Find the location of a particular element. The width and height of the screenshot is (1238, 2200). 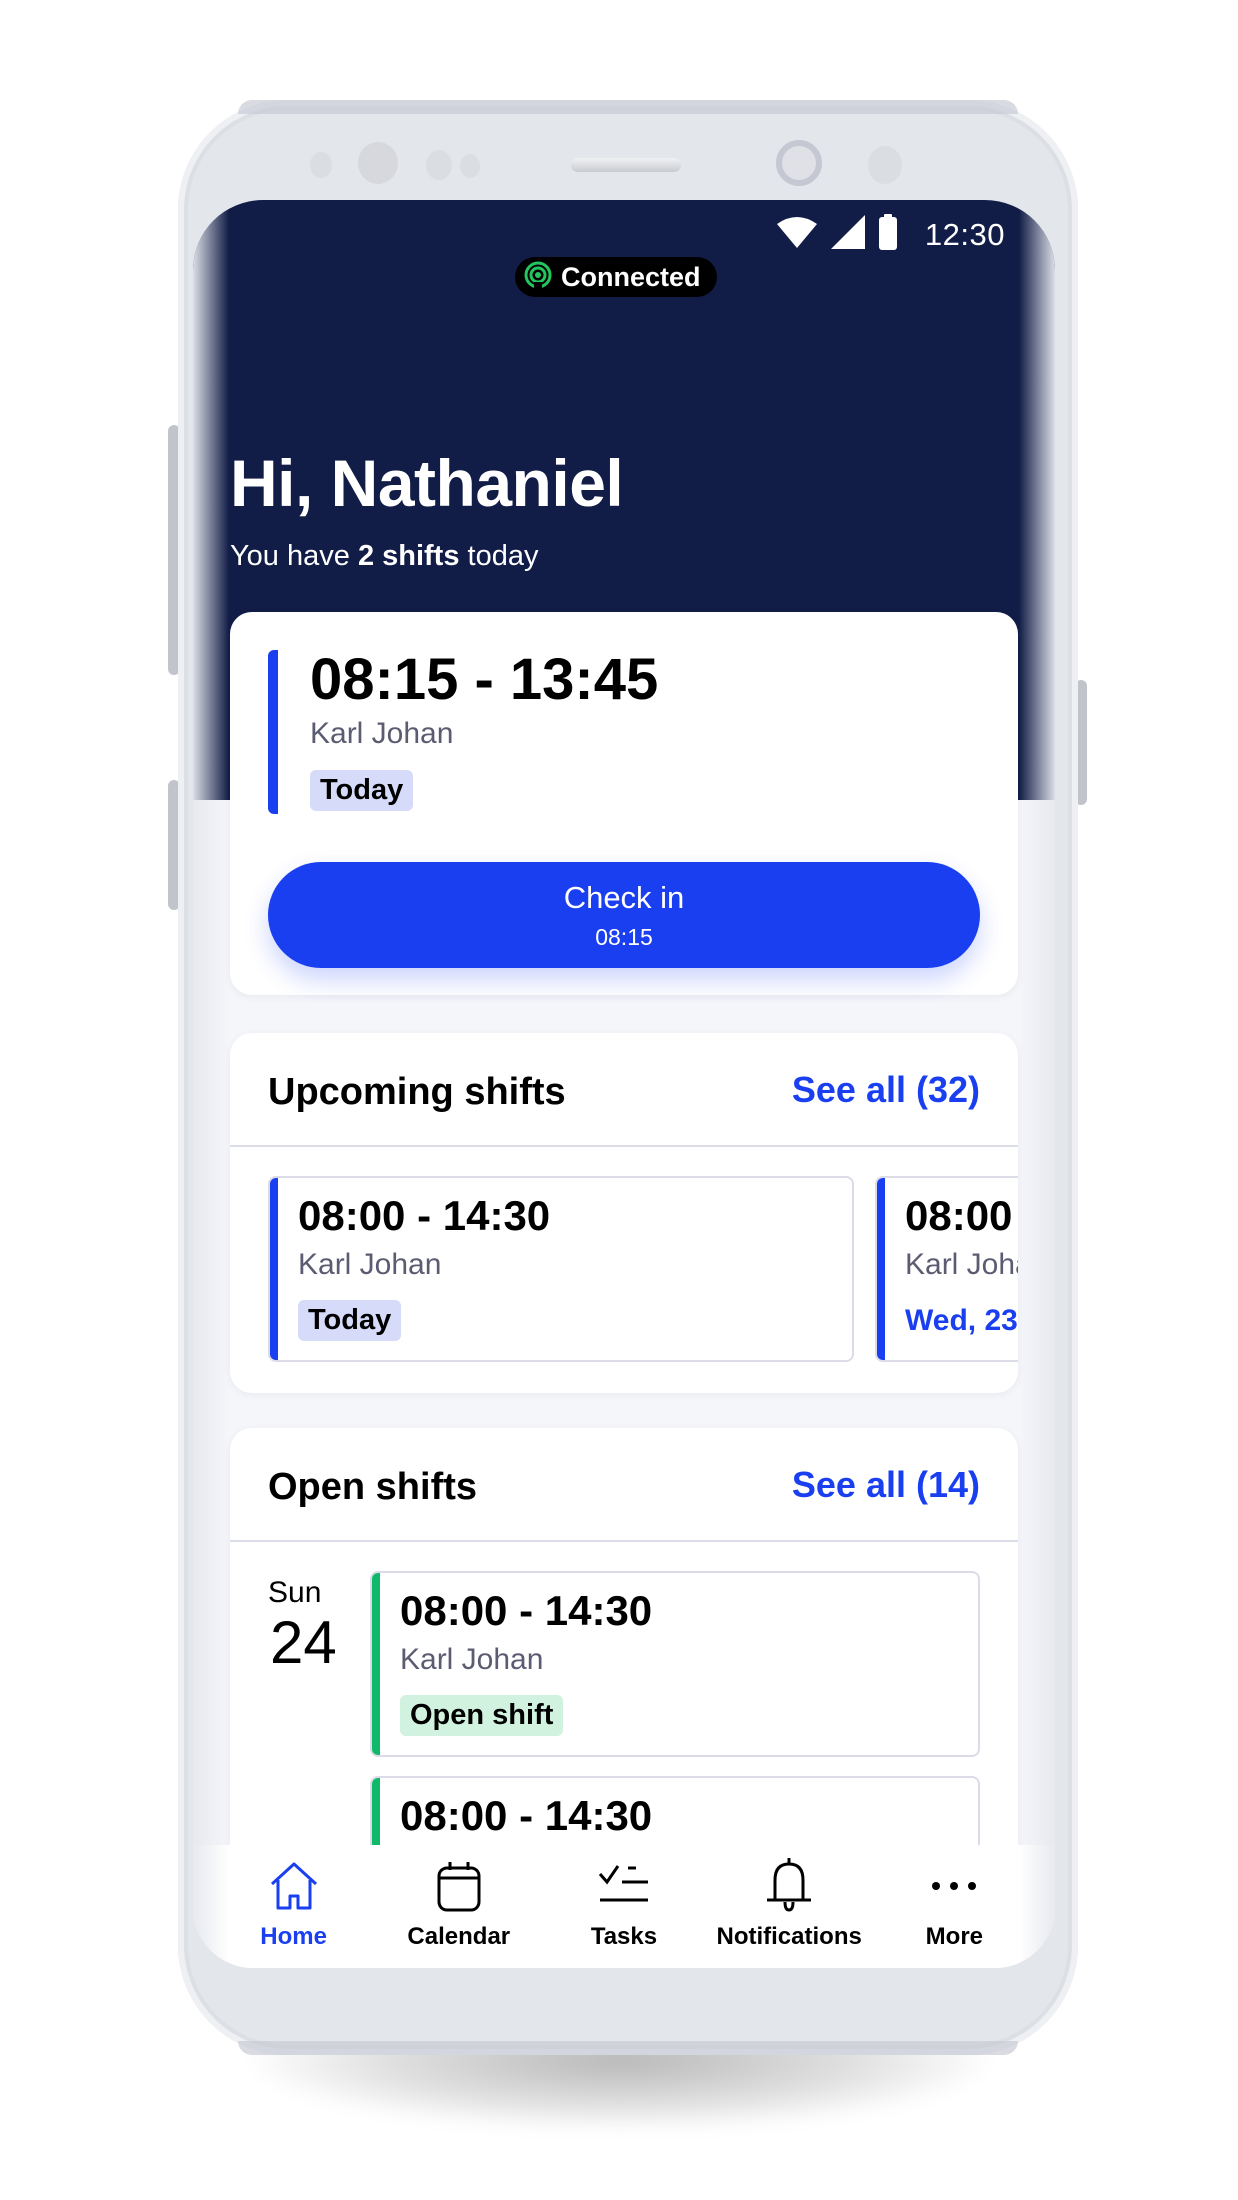

device-speaker is located at coordinates (626, 165).